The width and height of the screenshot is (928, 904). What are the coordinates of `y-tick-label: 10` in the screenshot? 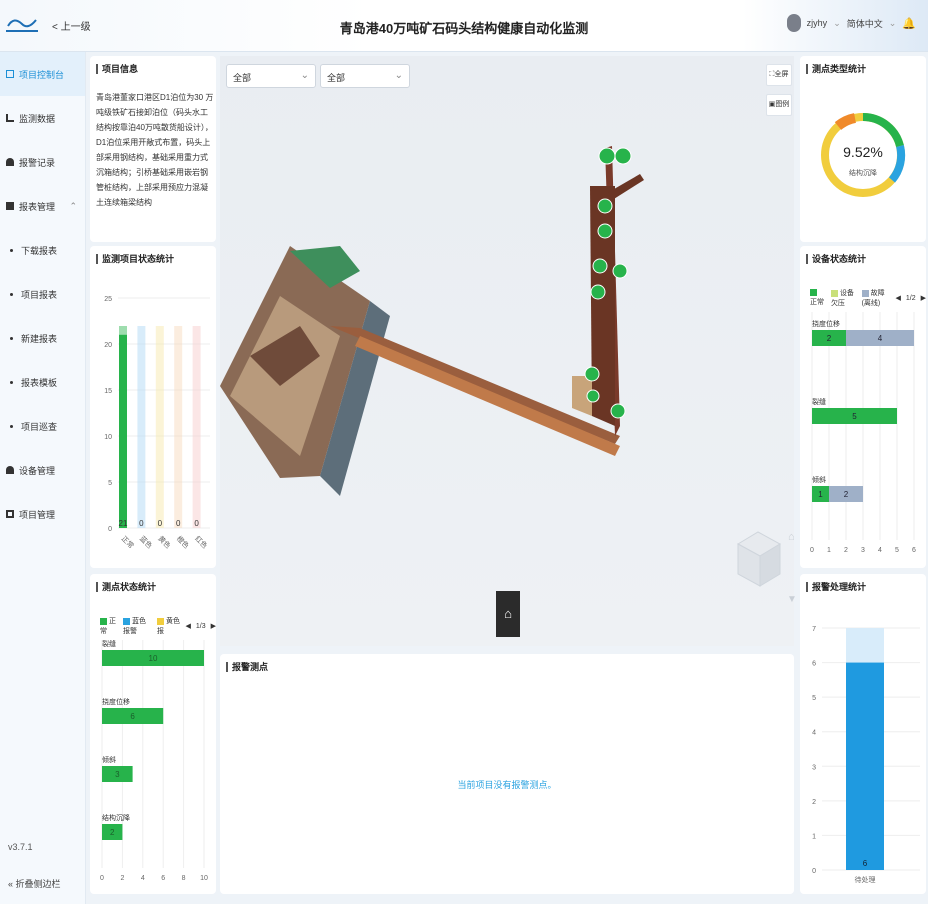 It's located at (108, 437).